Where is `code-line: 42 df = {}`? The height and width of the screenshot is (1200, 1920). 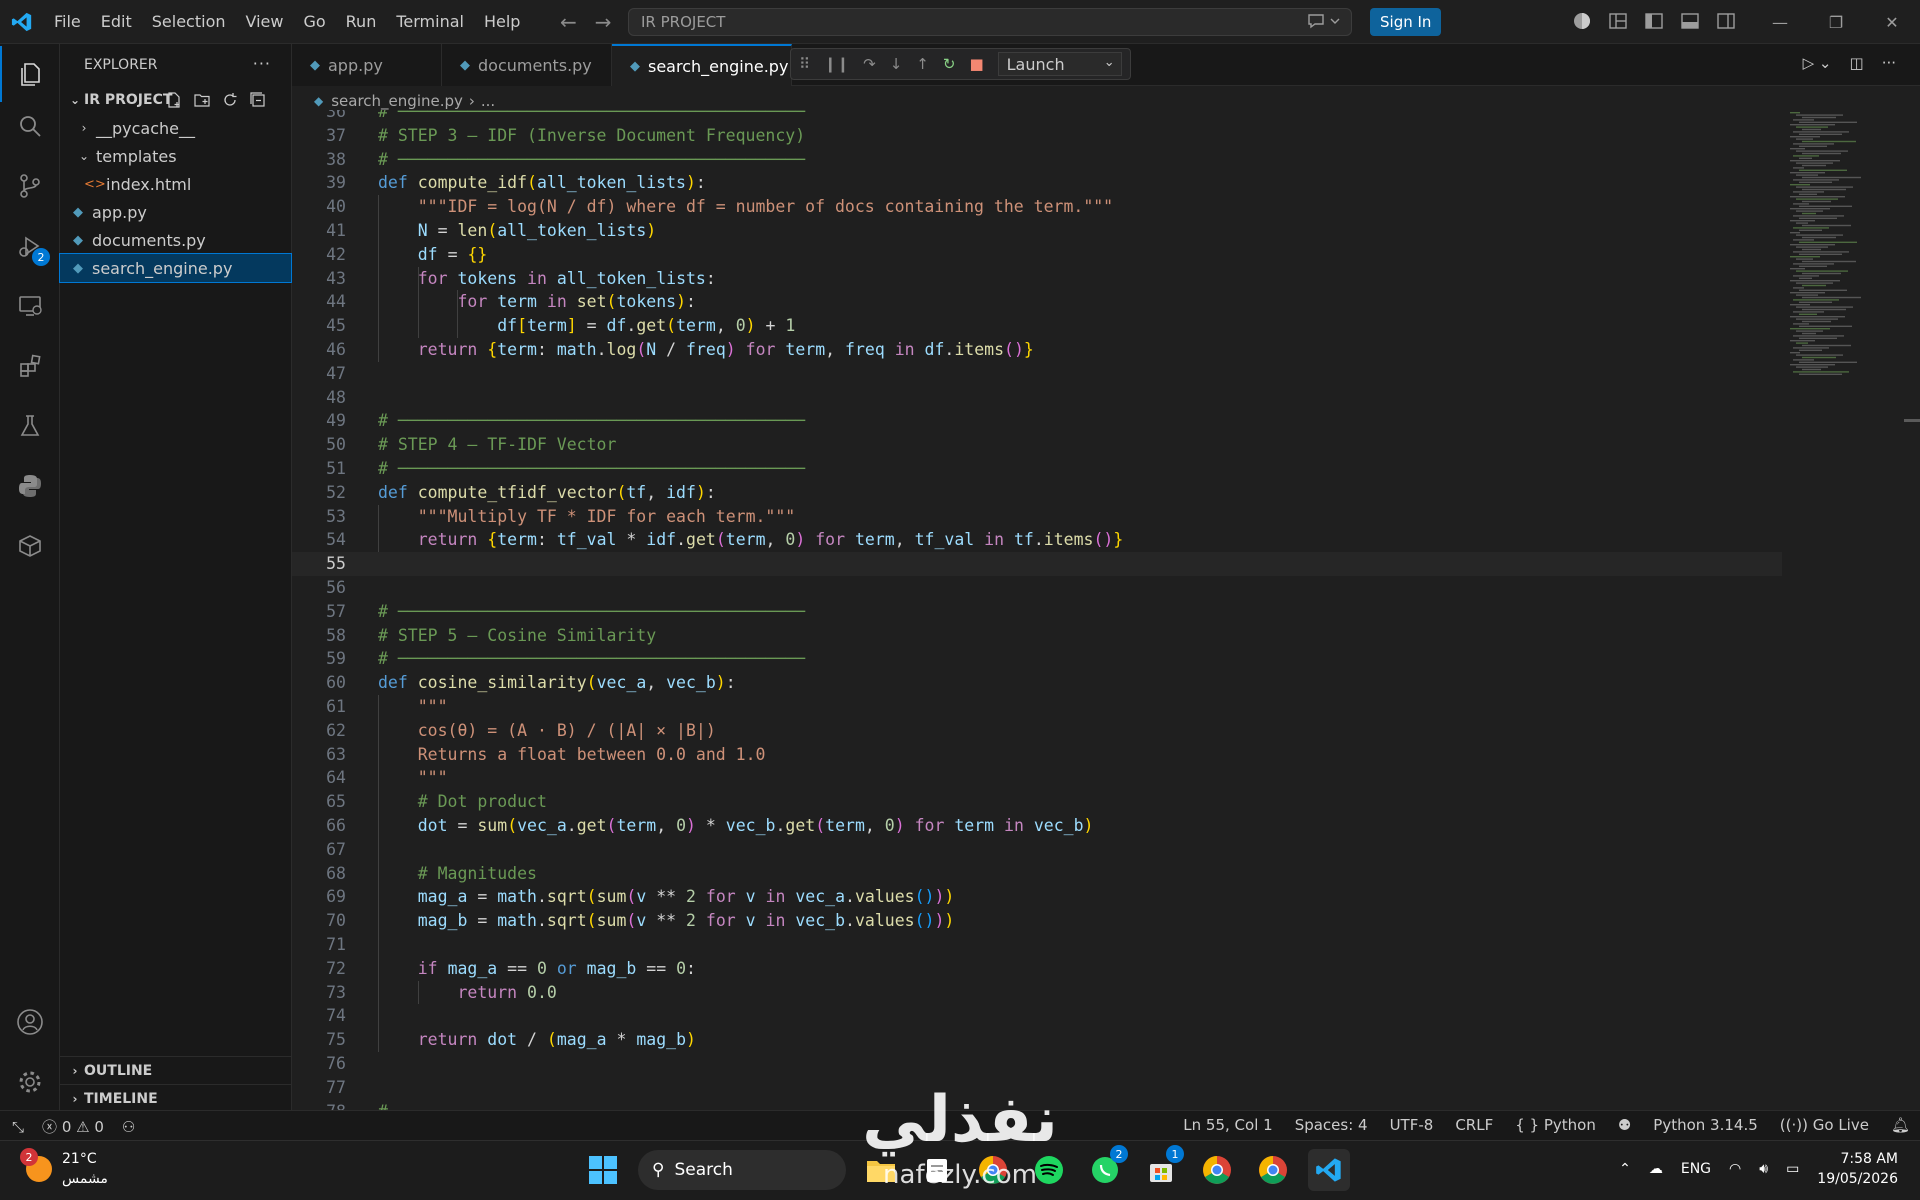 code-line: 42 df = {} is located at coordinates (1037, 255).